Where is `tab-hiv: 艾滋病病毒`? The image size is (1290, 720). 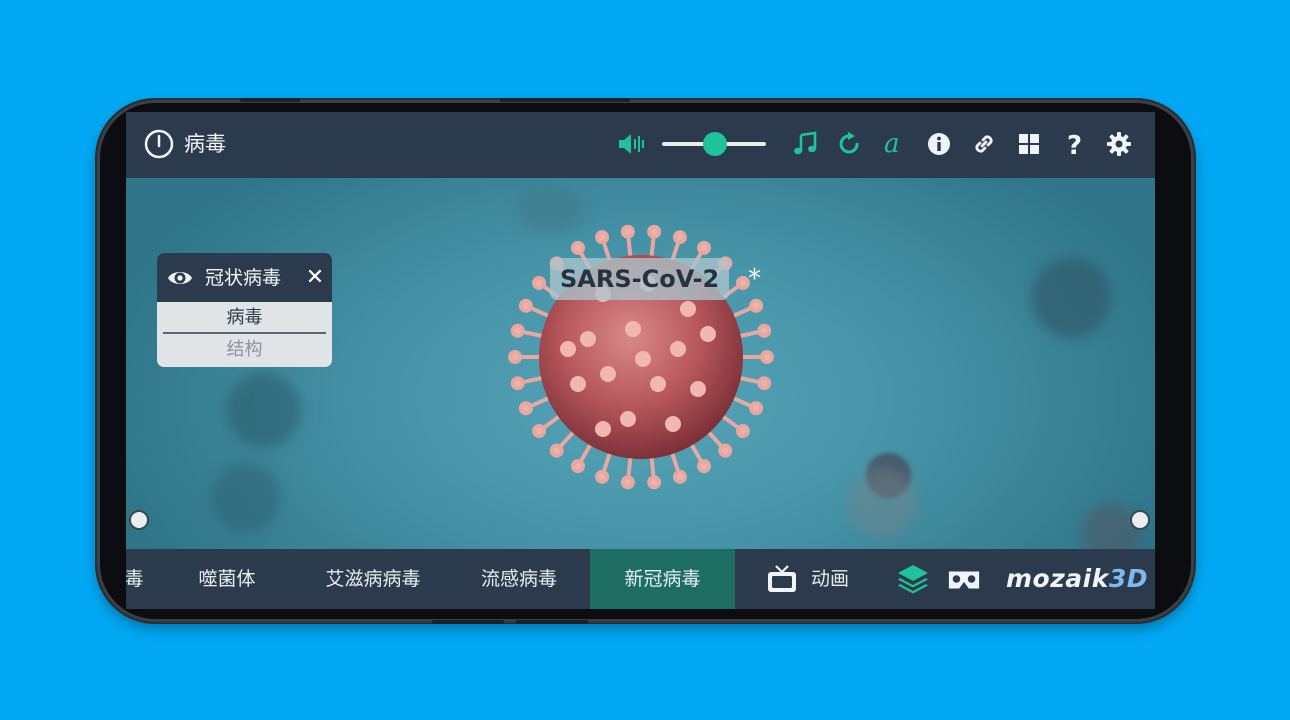 tab-hiv: 艾滋病病毒 is located at coordinates (373, 579).